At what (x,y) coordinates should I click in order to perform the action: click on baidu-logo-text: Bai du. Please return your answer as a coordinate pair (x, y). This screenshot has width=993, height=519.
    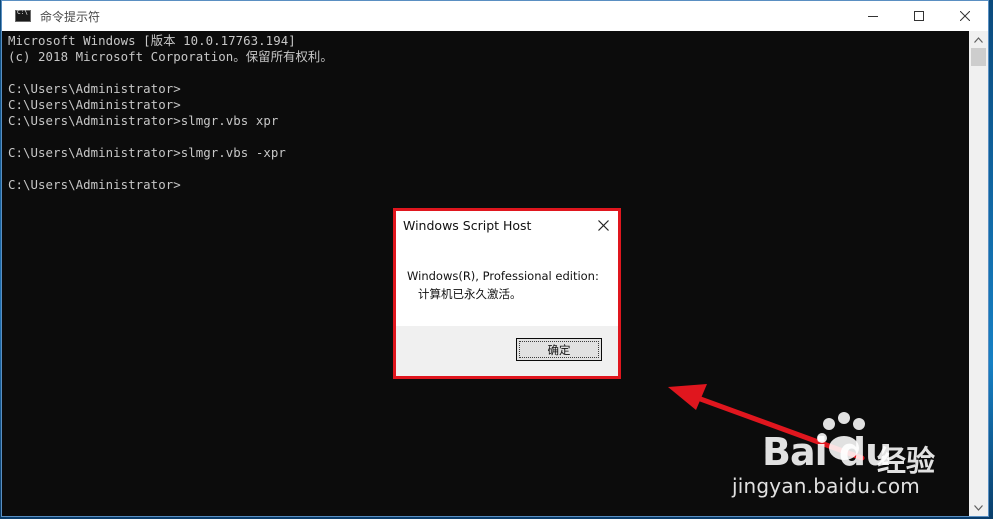
    Looking at the image, I should click on (827, 452).